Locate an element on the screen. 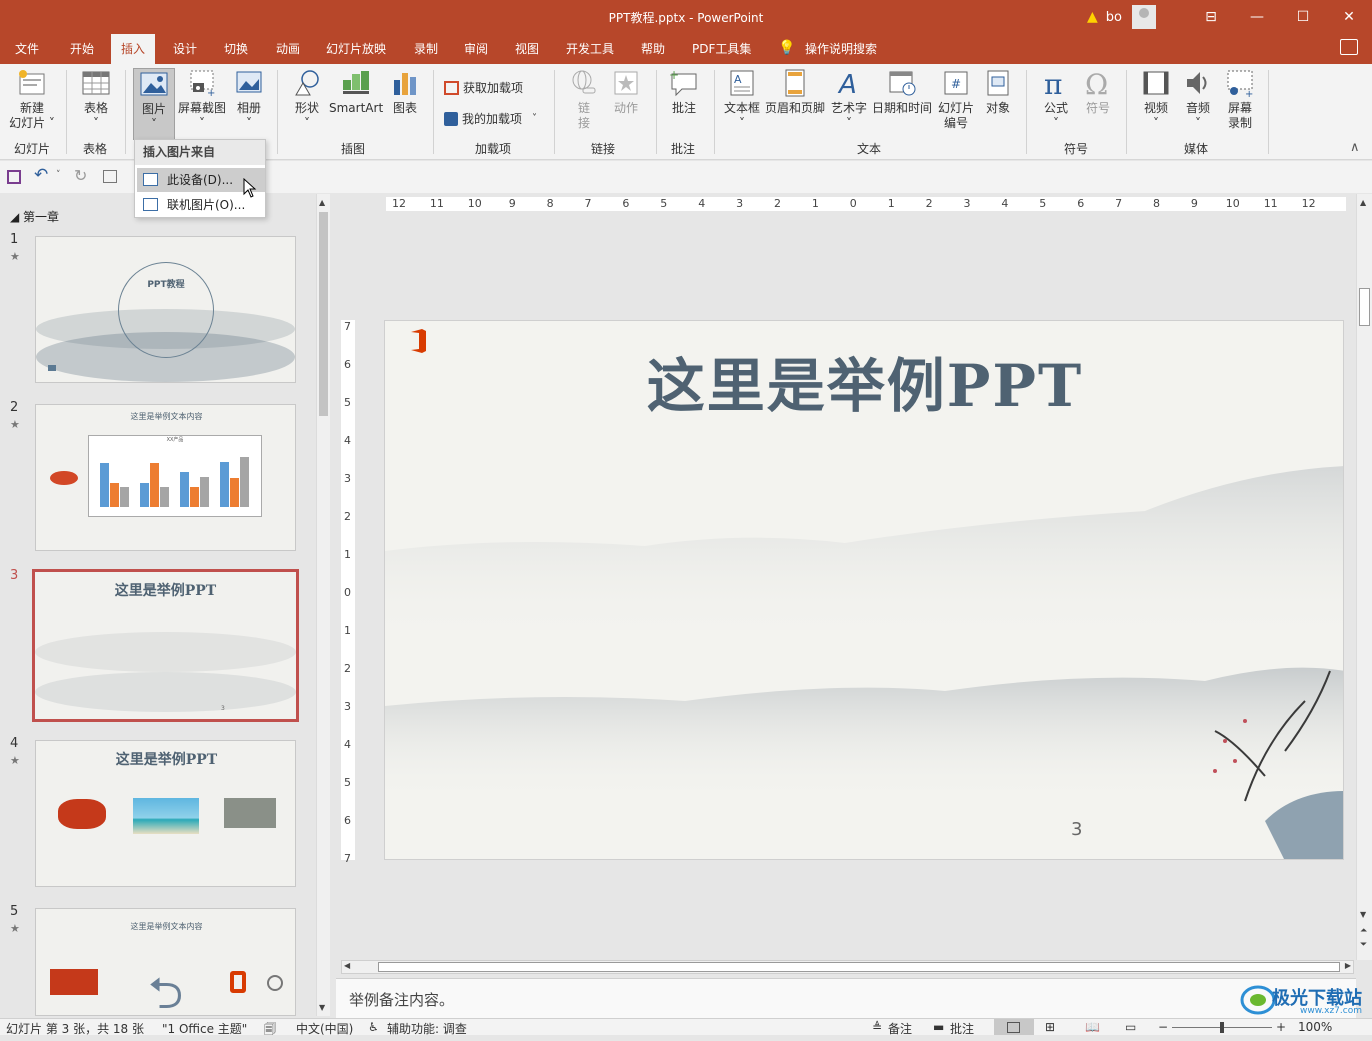 The image size is (1372, 1041). link-button: 链 接 is located at coordinates (584, 99).